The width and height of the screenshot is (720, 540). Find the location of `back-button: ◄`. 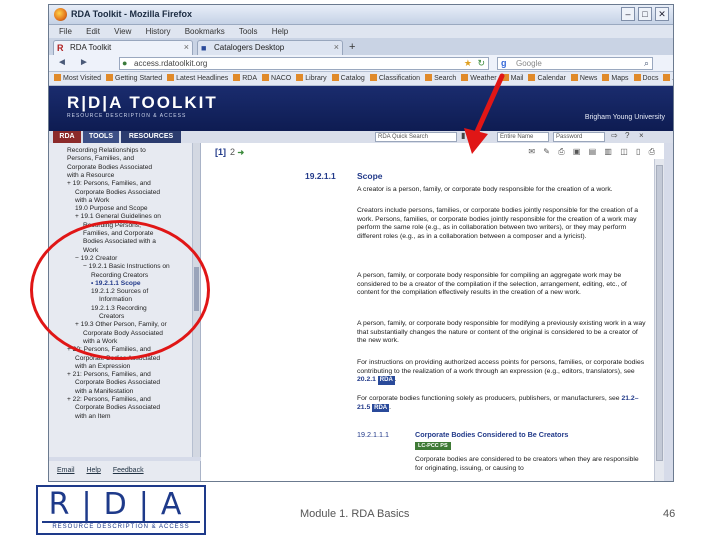

back-button: ◄ is located at coordinates (62, 62).